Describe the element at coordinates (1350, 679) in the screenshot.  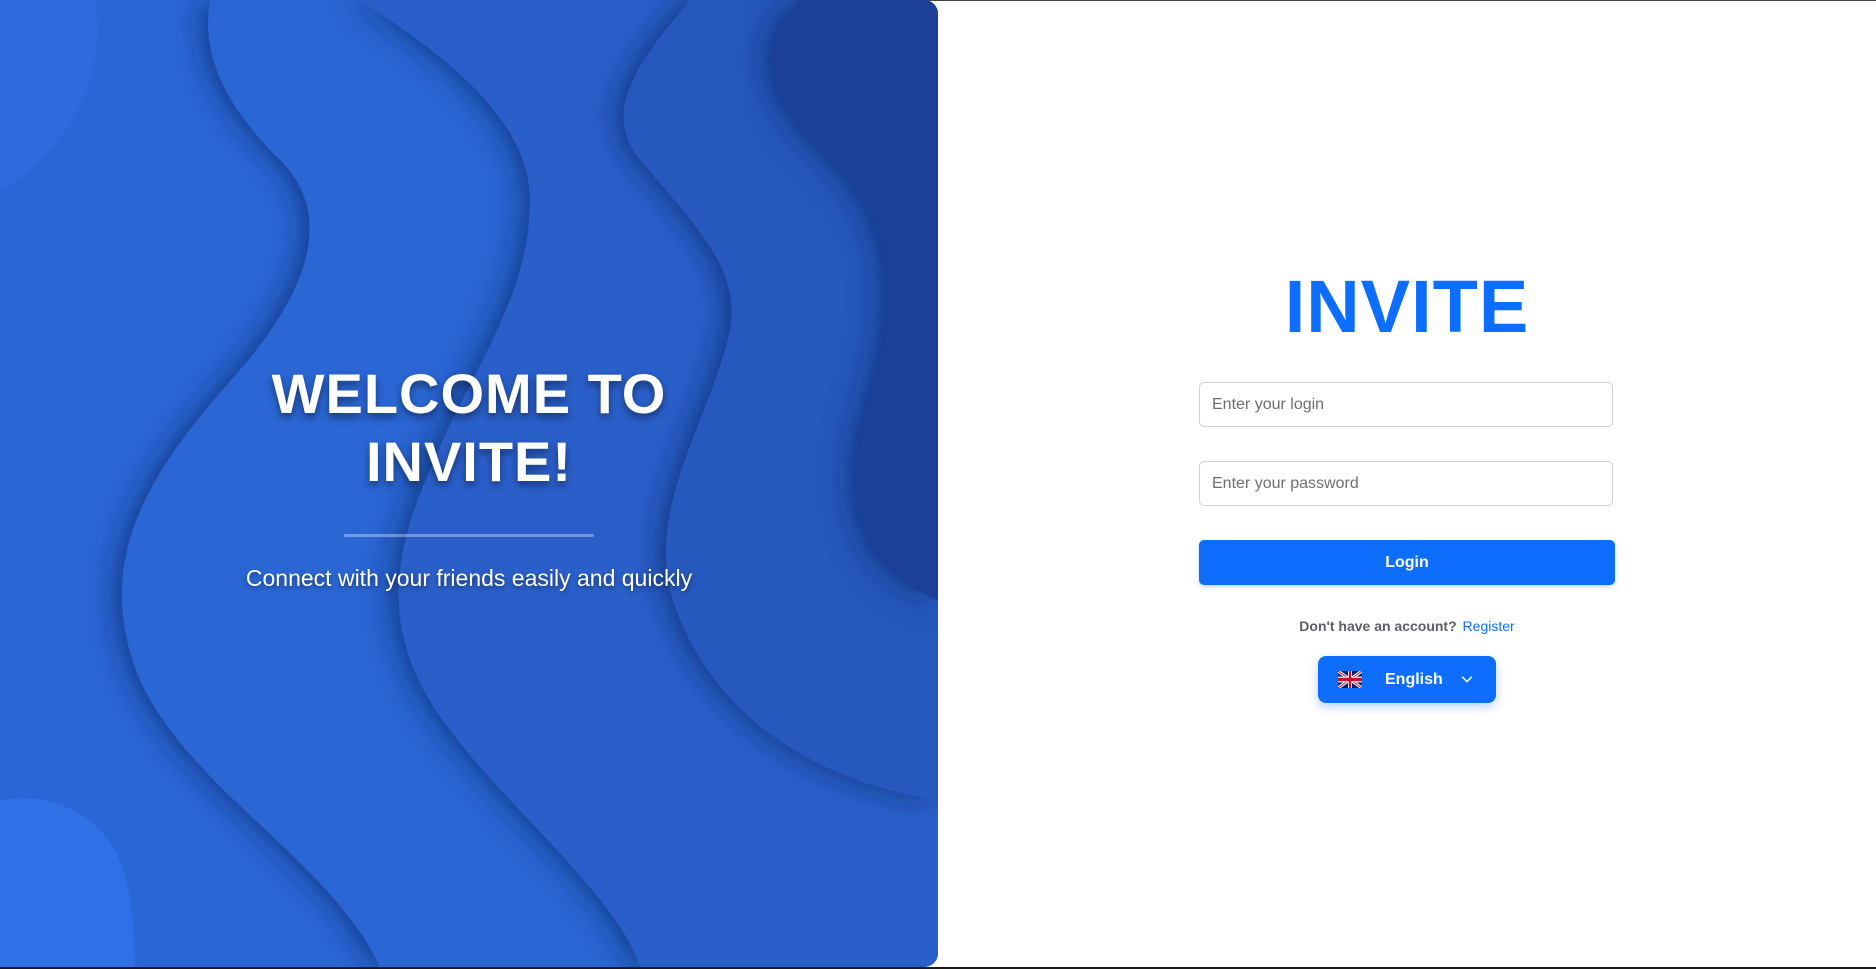
I see `uk-flag-icon` at that location.